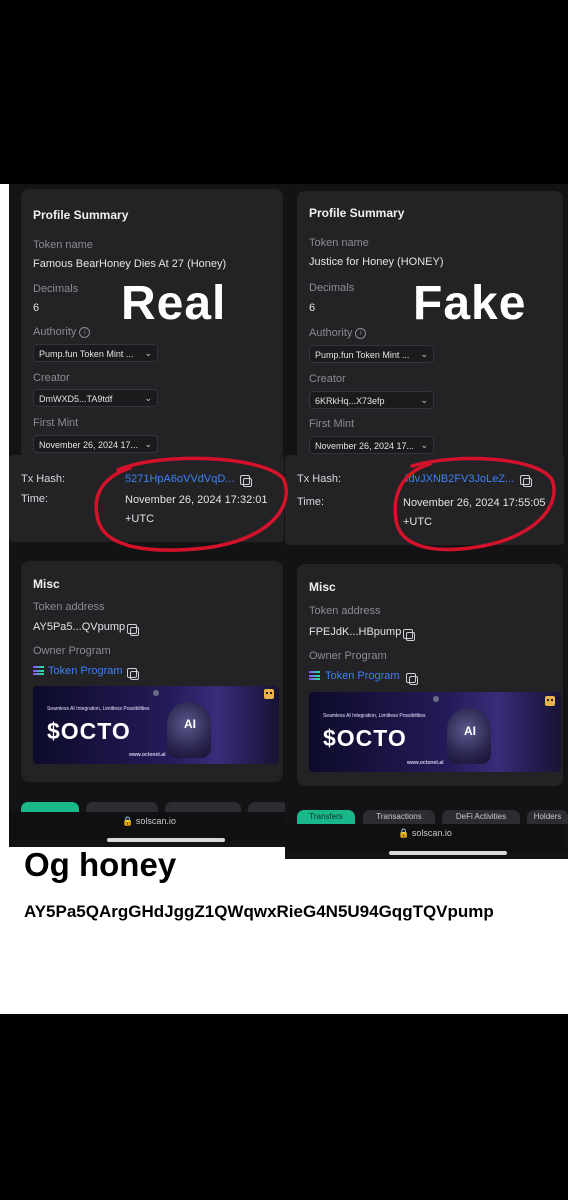 The height and width of the screenshot is (1200, 568). What do you see at coordinates (196, 509) in the screenshot?
I see `tx-time-value: November 26, 2024 17:32:01 +UTC` at bounding box center [196, 509].